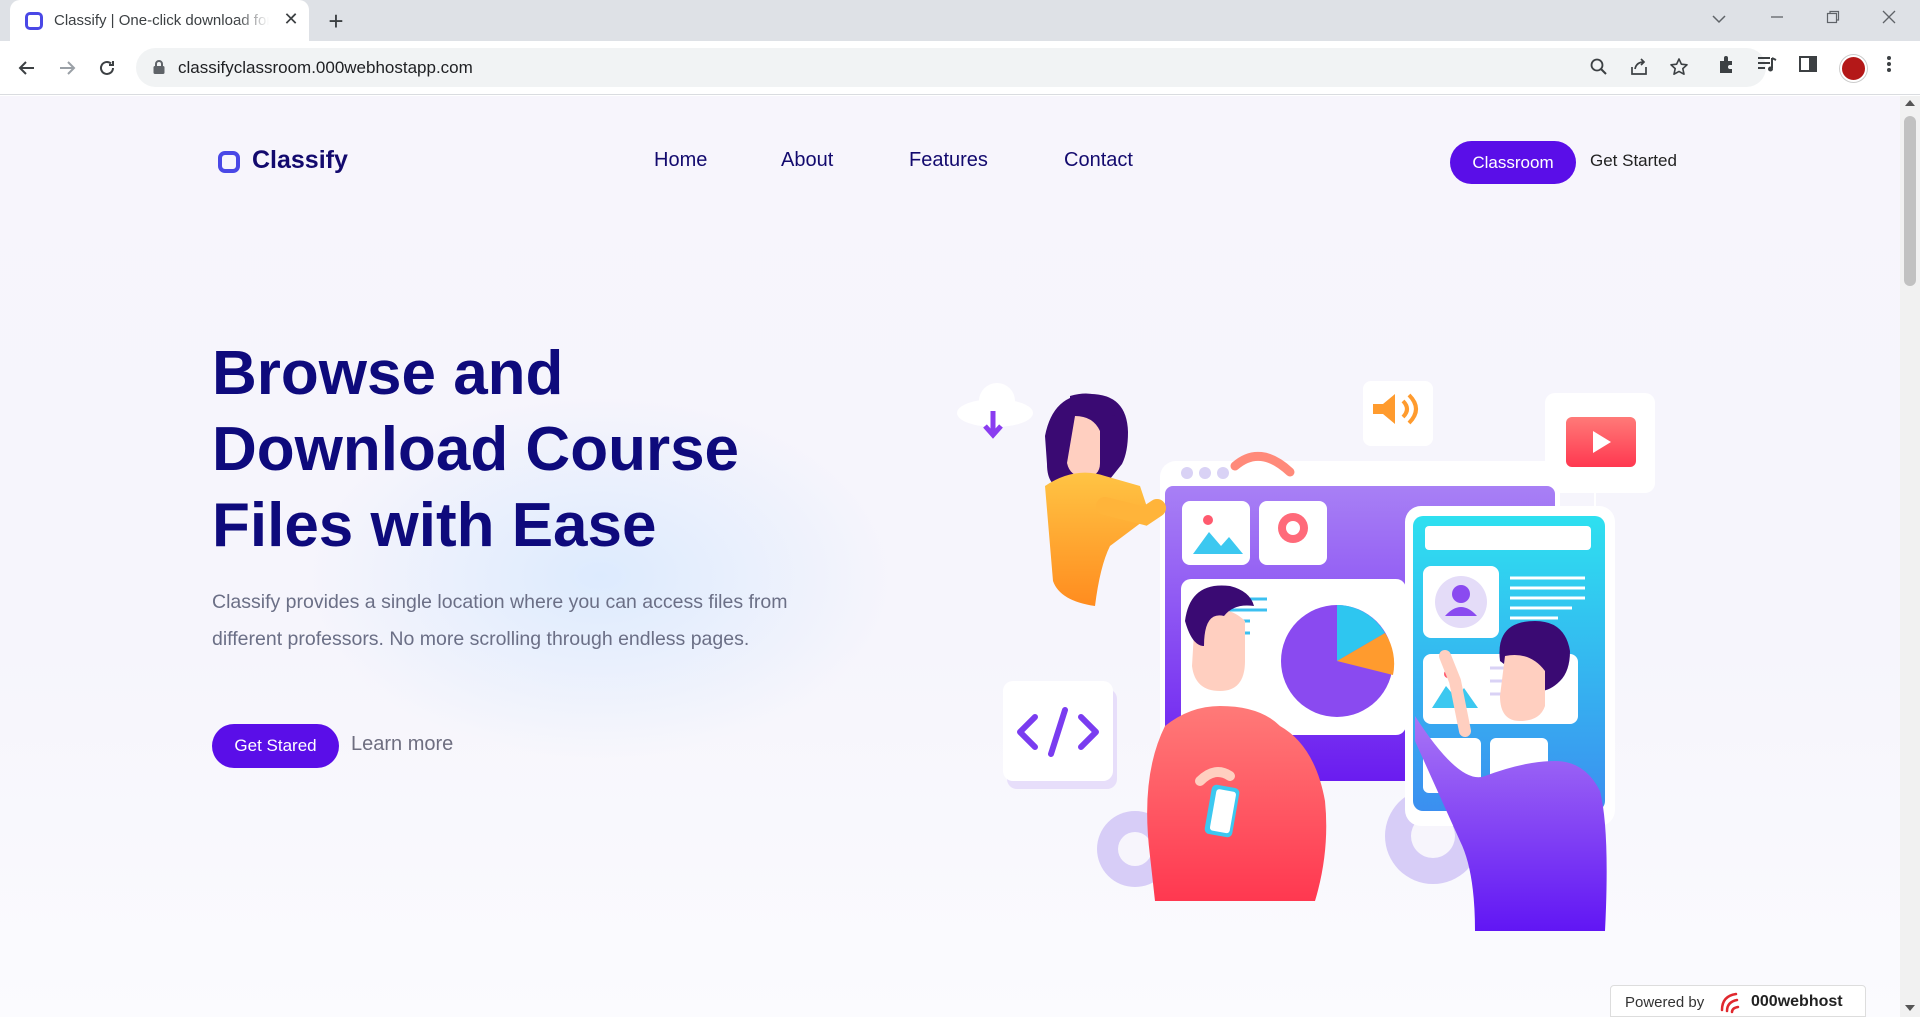  Describe the element at coordinates (1797, 1001) in the screenshot. I see `powered-by-brand: 000webhost` at that location.